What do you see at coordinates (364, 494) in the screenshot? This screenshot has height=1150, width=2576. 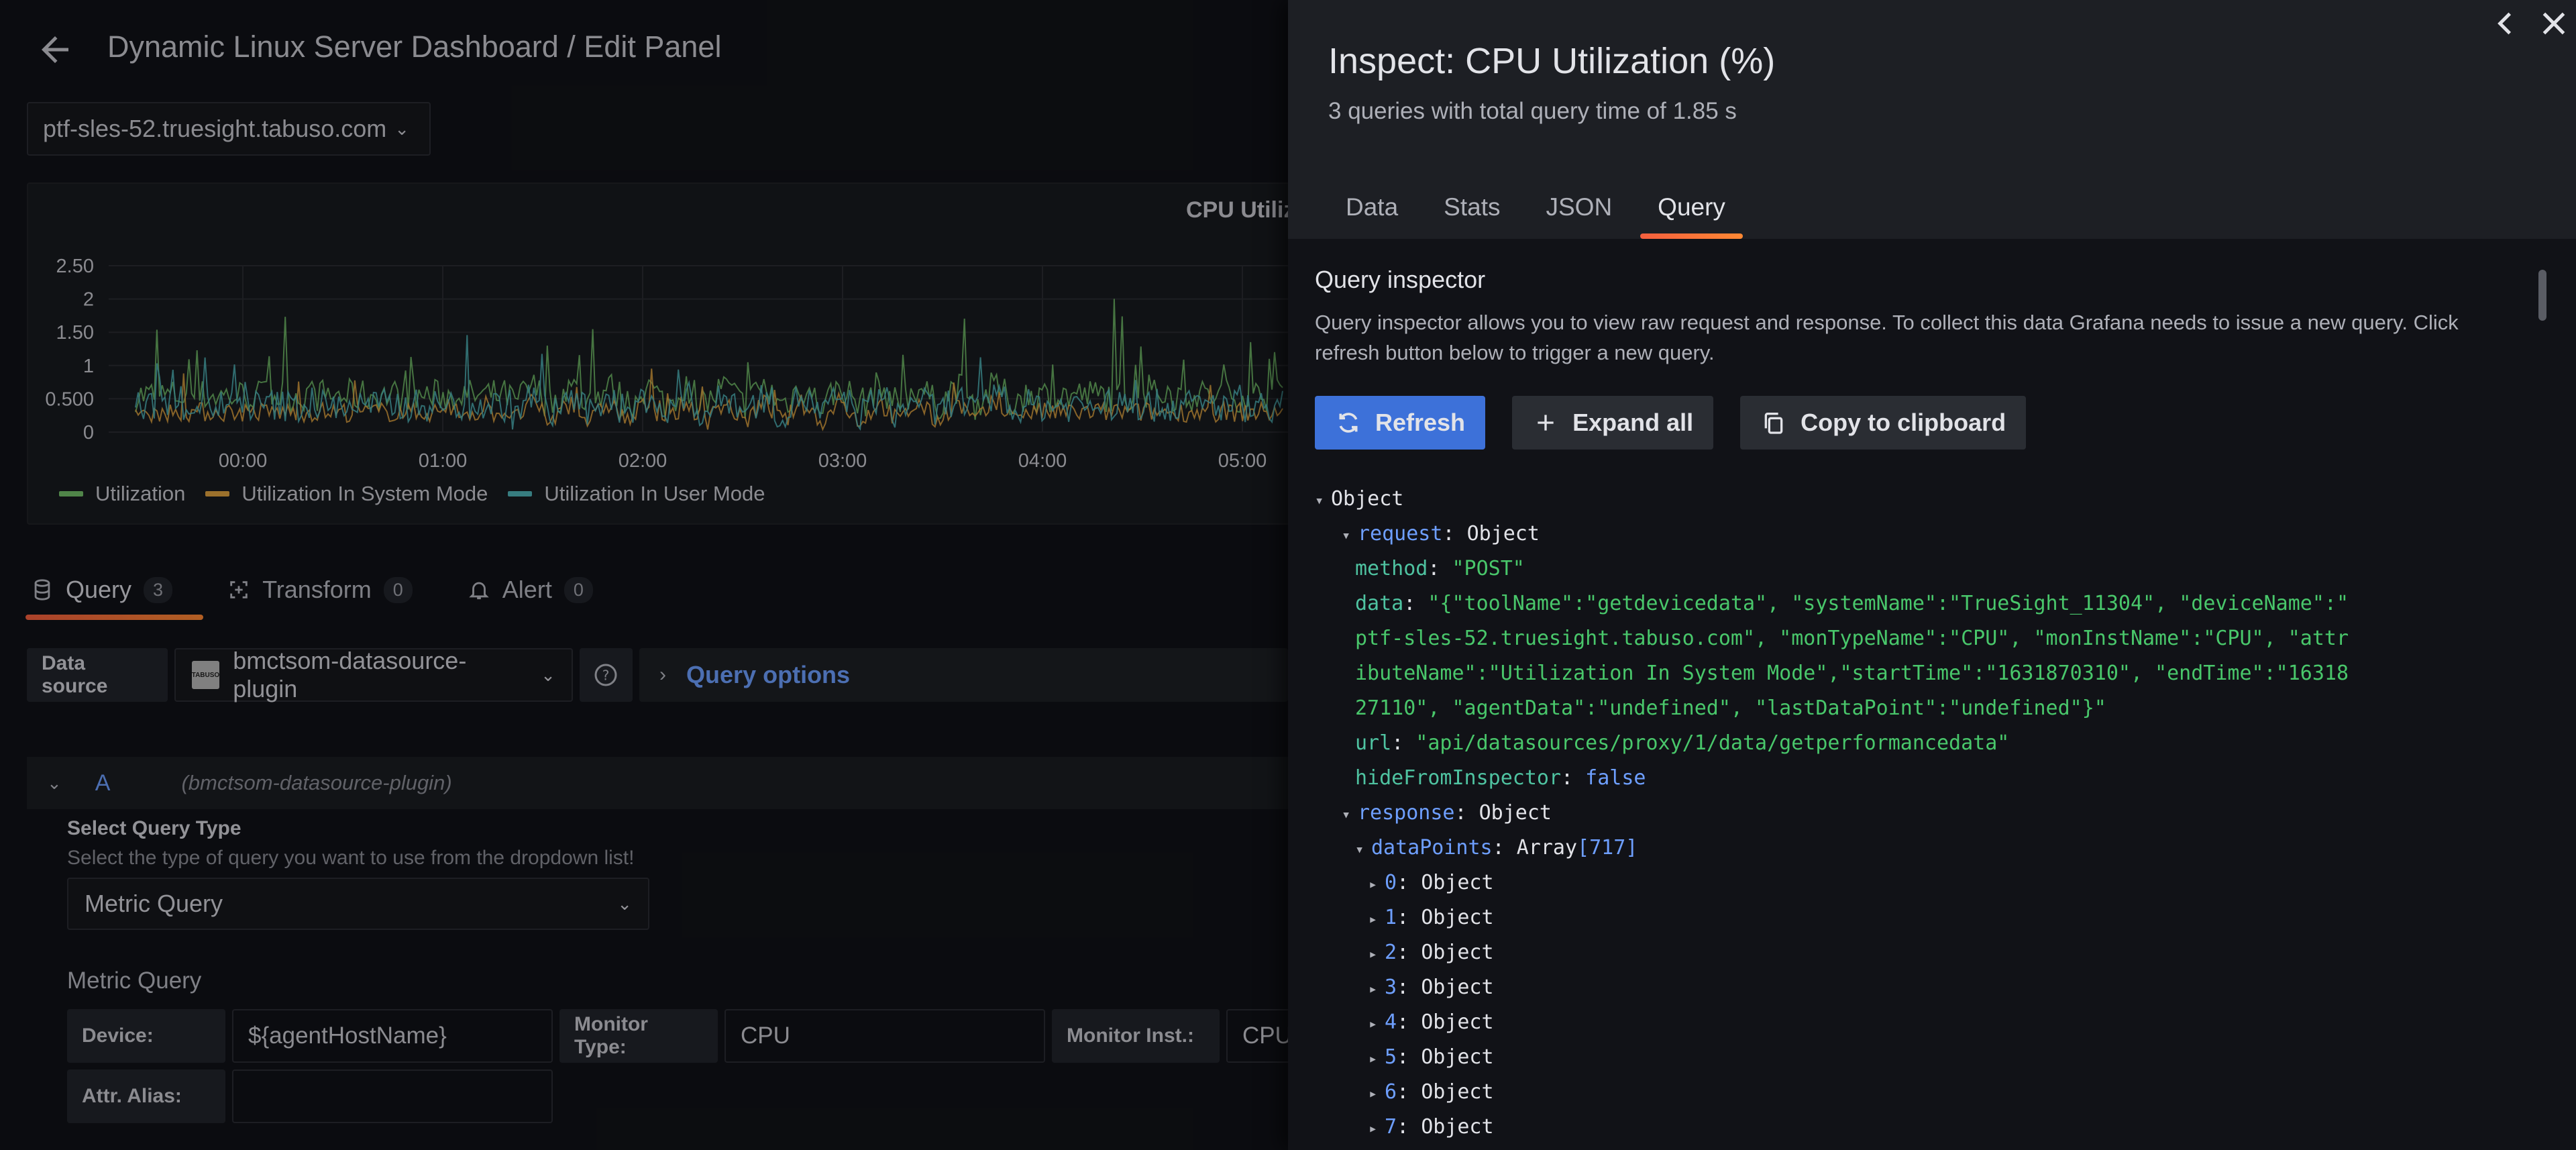 I see `legend-label: Utilization In System Mode` at bounding box center [364, 494].